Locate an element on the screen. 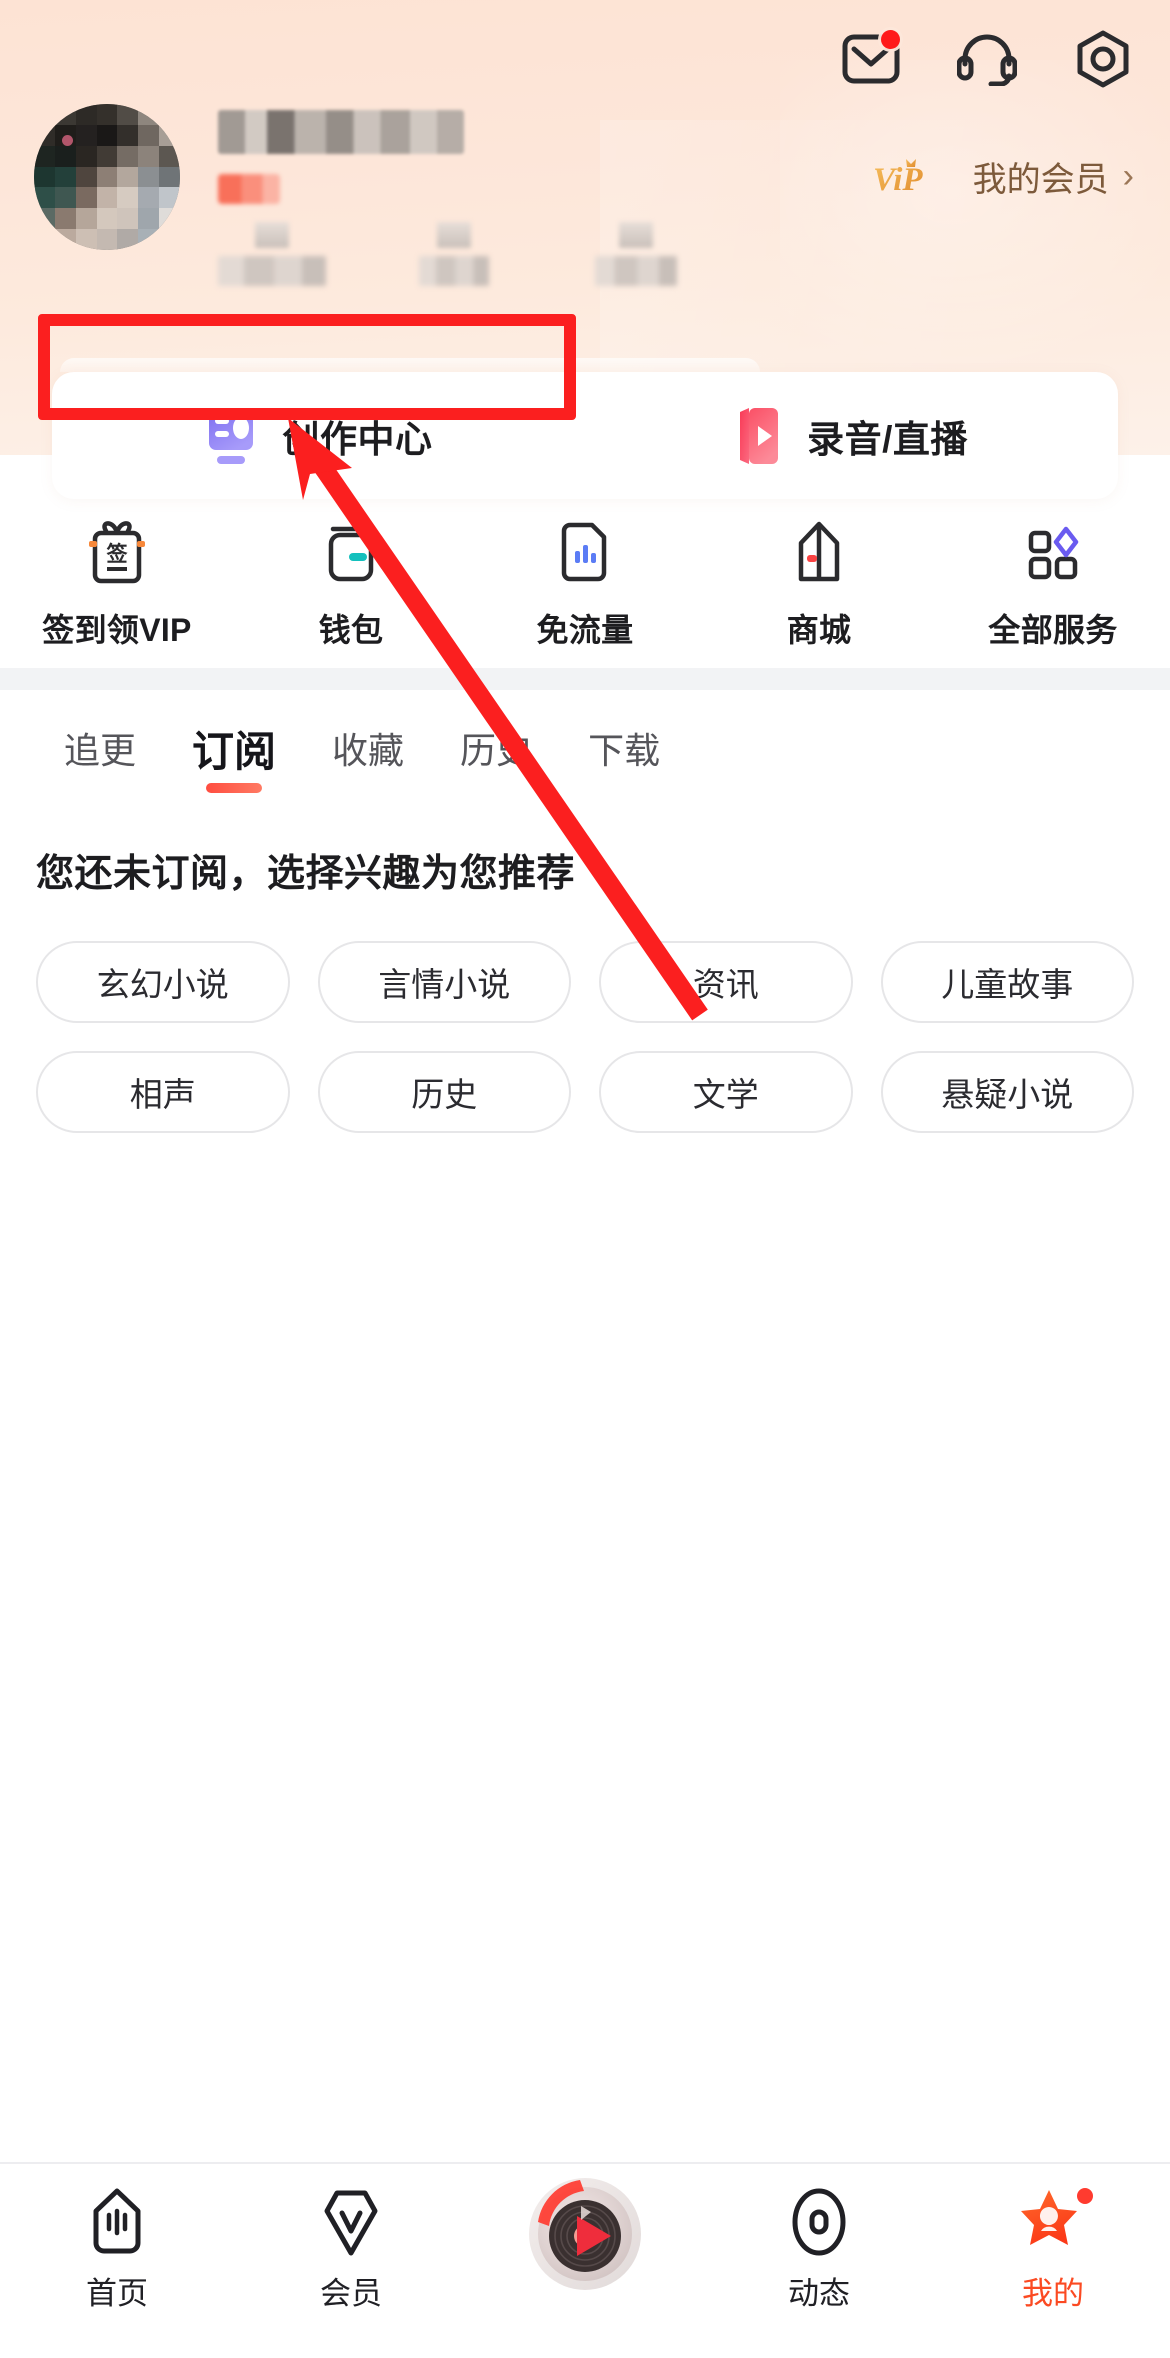 This screenshot has width=1170, height=2358. creation-center-label: 创作中心 is located at coordinates (357, 439).